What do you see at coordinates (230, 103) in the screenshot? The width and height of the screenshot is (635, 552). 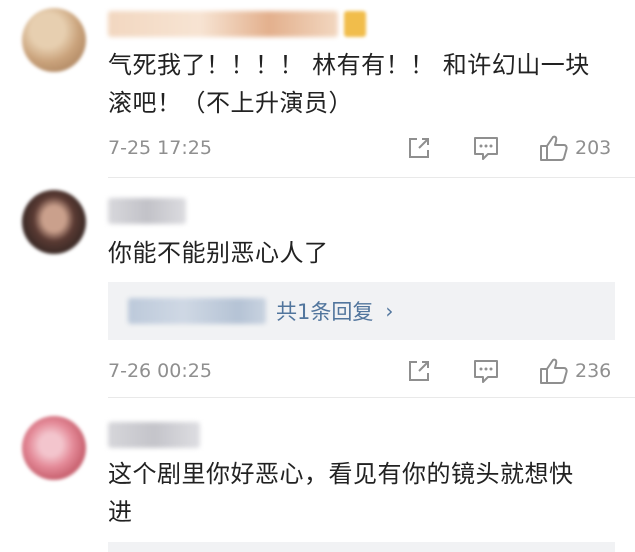 I see `comment-line: 滚吧！（不上升演员）` at bounding box center [230, 103].